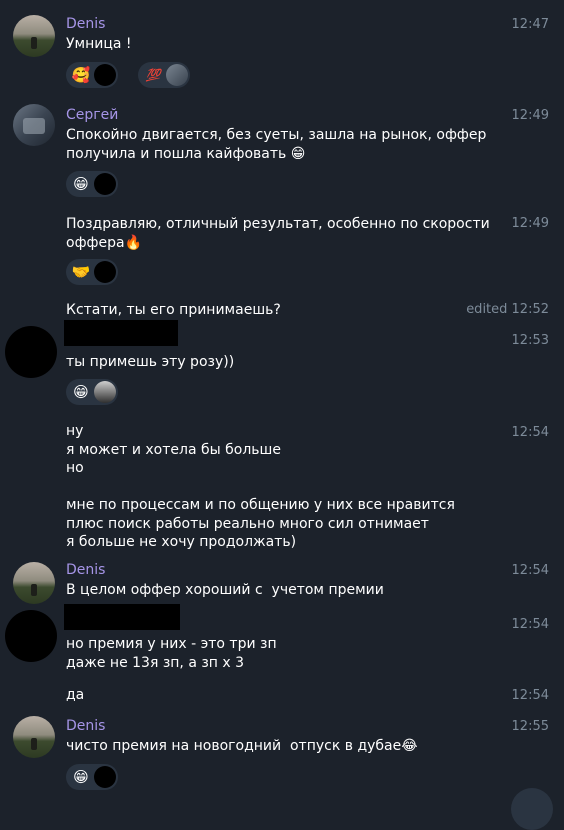 This screenshot has width=564, height=830. What do you see at coordinates (81, 272) in the screenshot?
I see `handshake-emoji-icon: 🤝` at bounding box center [81, 272].